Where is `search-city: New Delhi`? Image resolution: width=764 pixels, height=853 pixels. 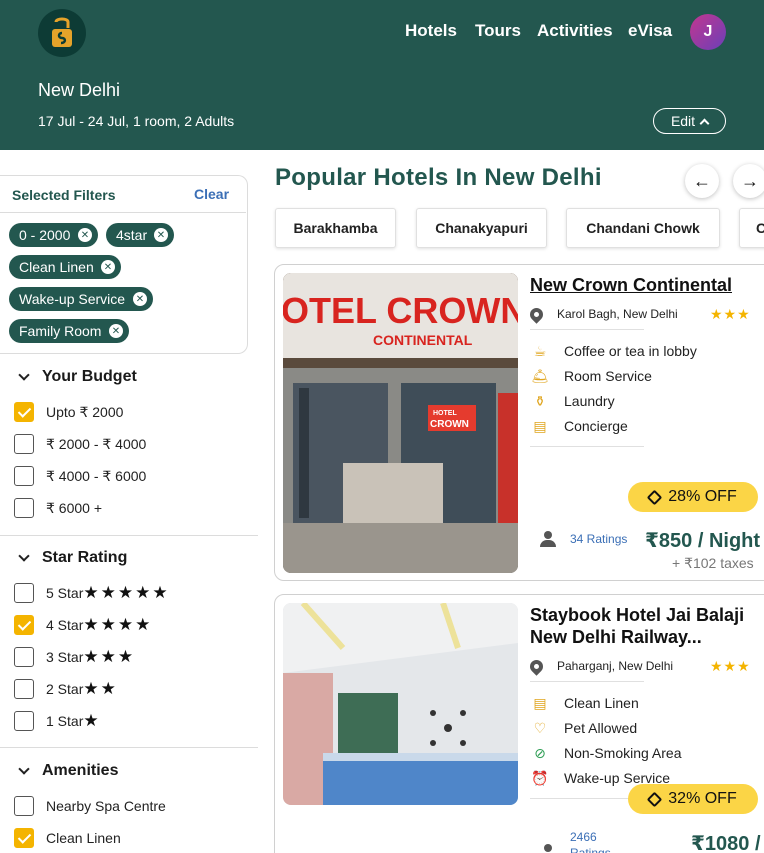 search-city: New Delhi is located at coordinates (79, 90).